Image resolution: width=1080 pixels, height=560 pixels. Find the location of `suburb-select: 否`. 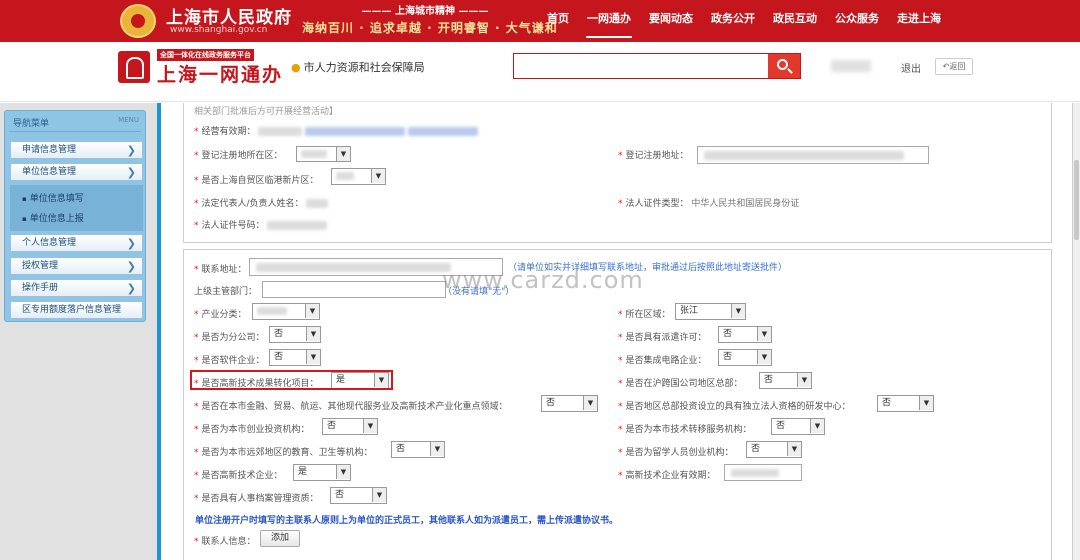

suburb-select: 否 is located at coordinates (418, 449).